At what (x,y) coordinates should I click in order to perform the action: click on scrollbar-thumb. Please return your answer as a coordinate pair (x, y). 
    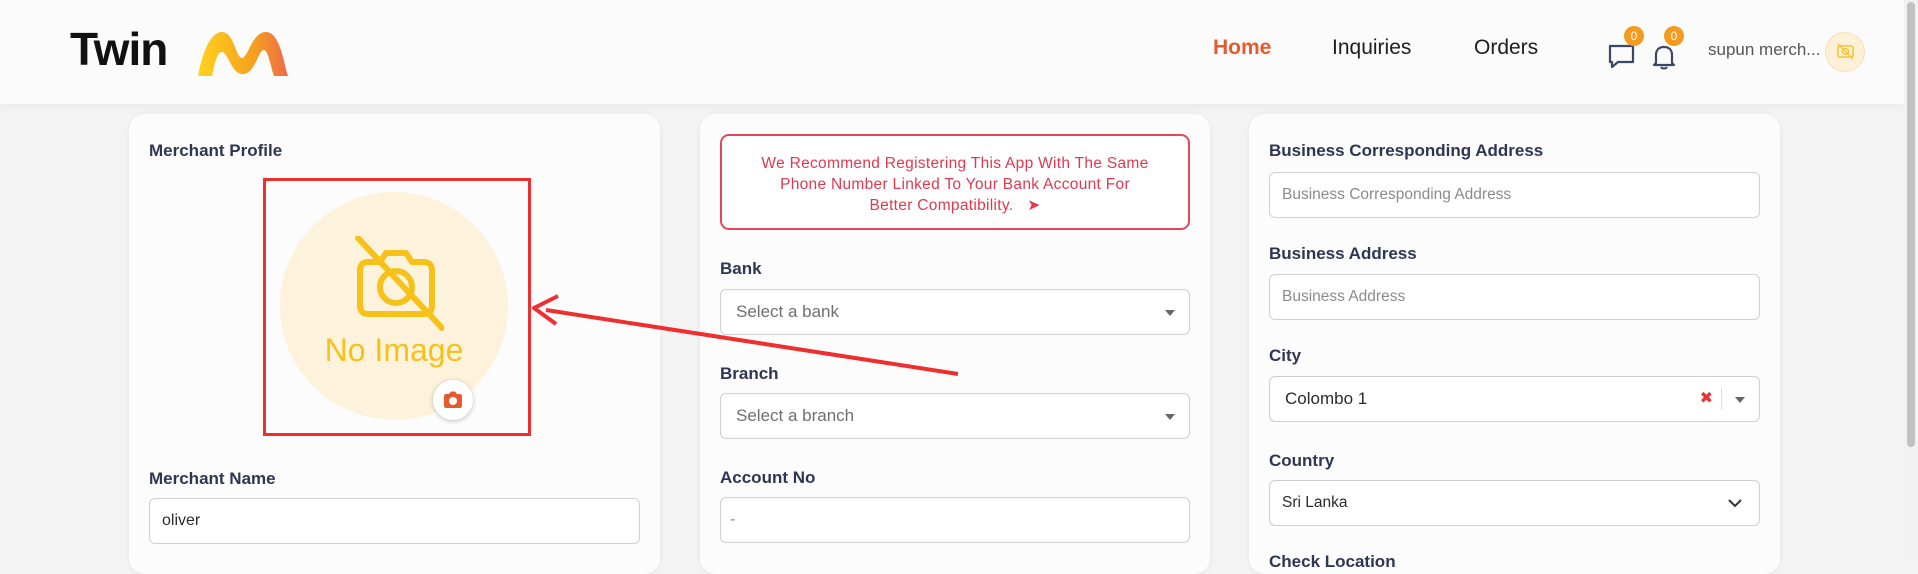
    Looking at the image, I should click on (1911, 224).